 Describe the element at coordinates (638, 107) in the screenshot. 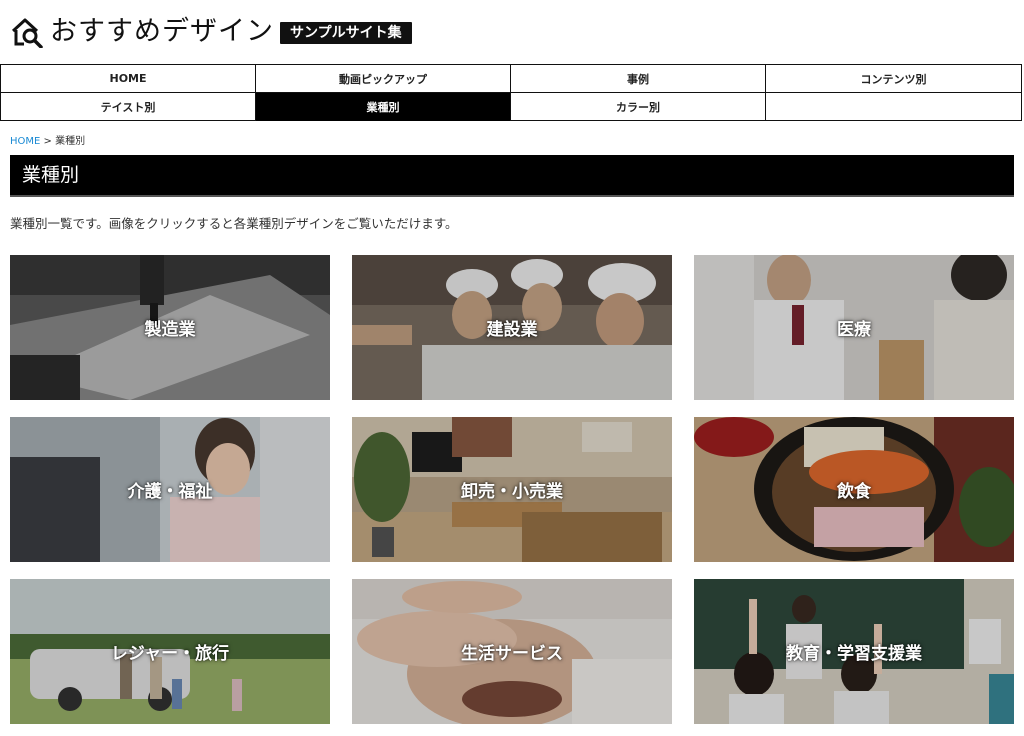

I see `nav-item-by-color: カラー別` at that location.